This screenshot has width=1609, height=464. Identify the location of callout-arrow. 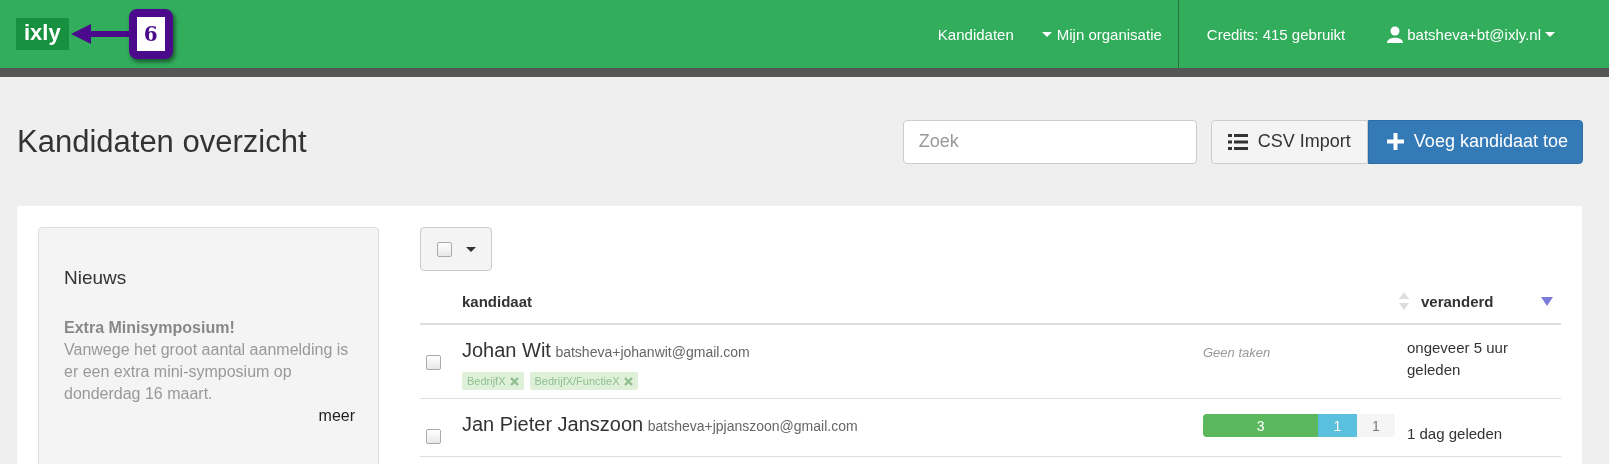
(99, 34).